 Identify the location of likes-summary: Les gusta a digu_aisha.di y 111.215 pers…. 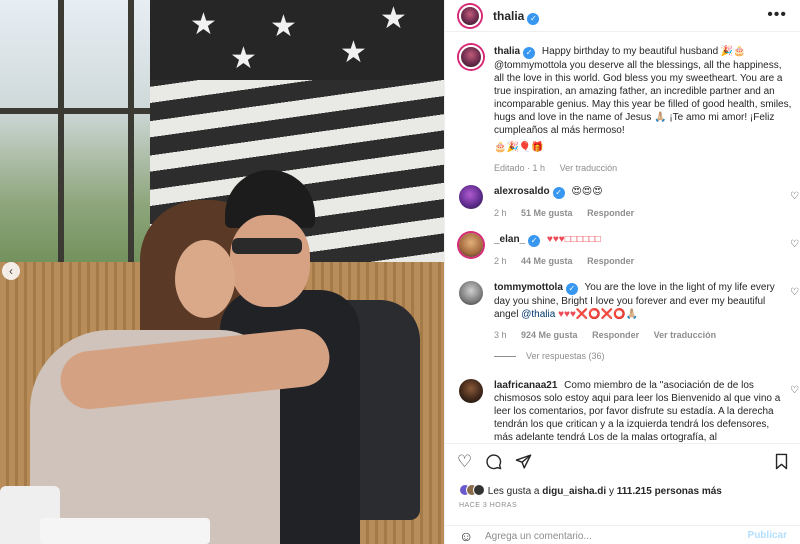
(590, 490).